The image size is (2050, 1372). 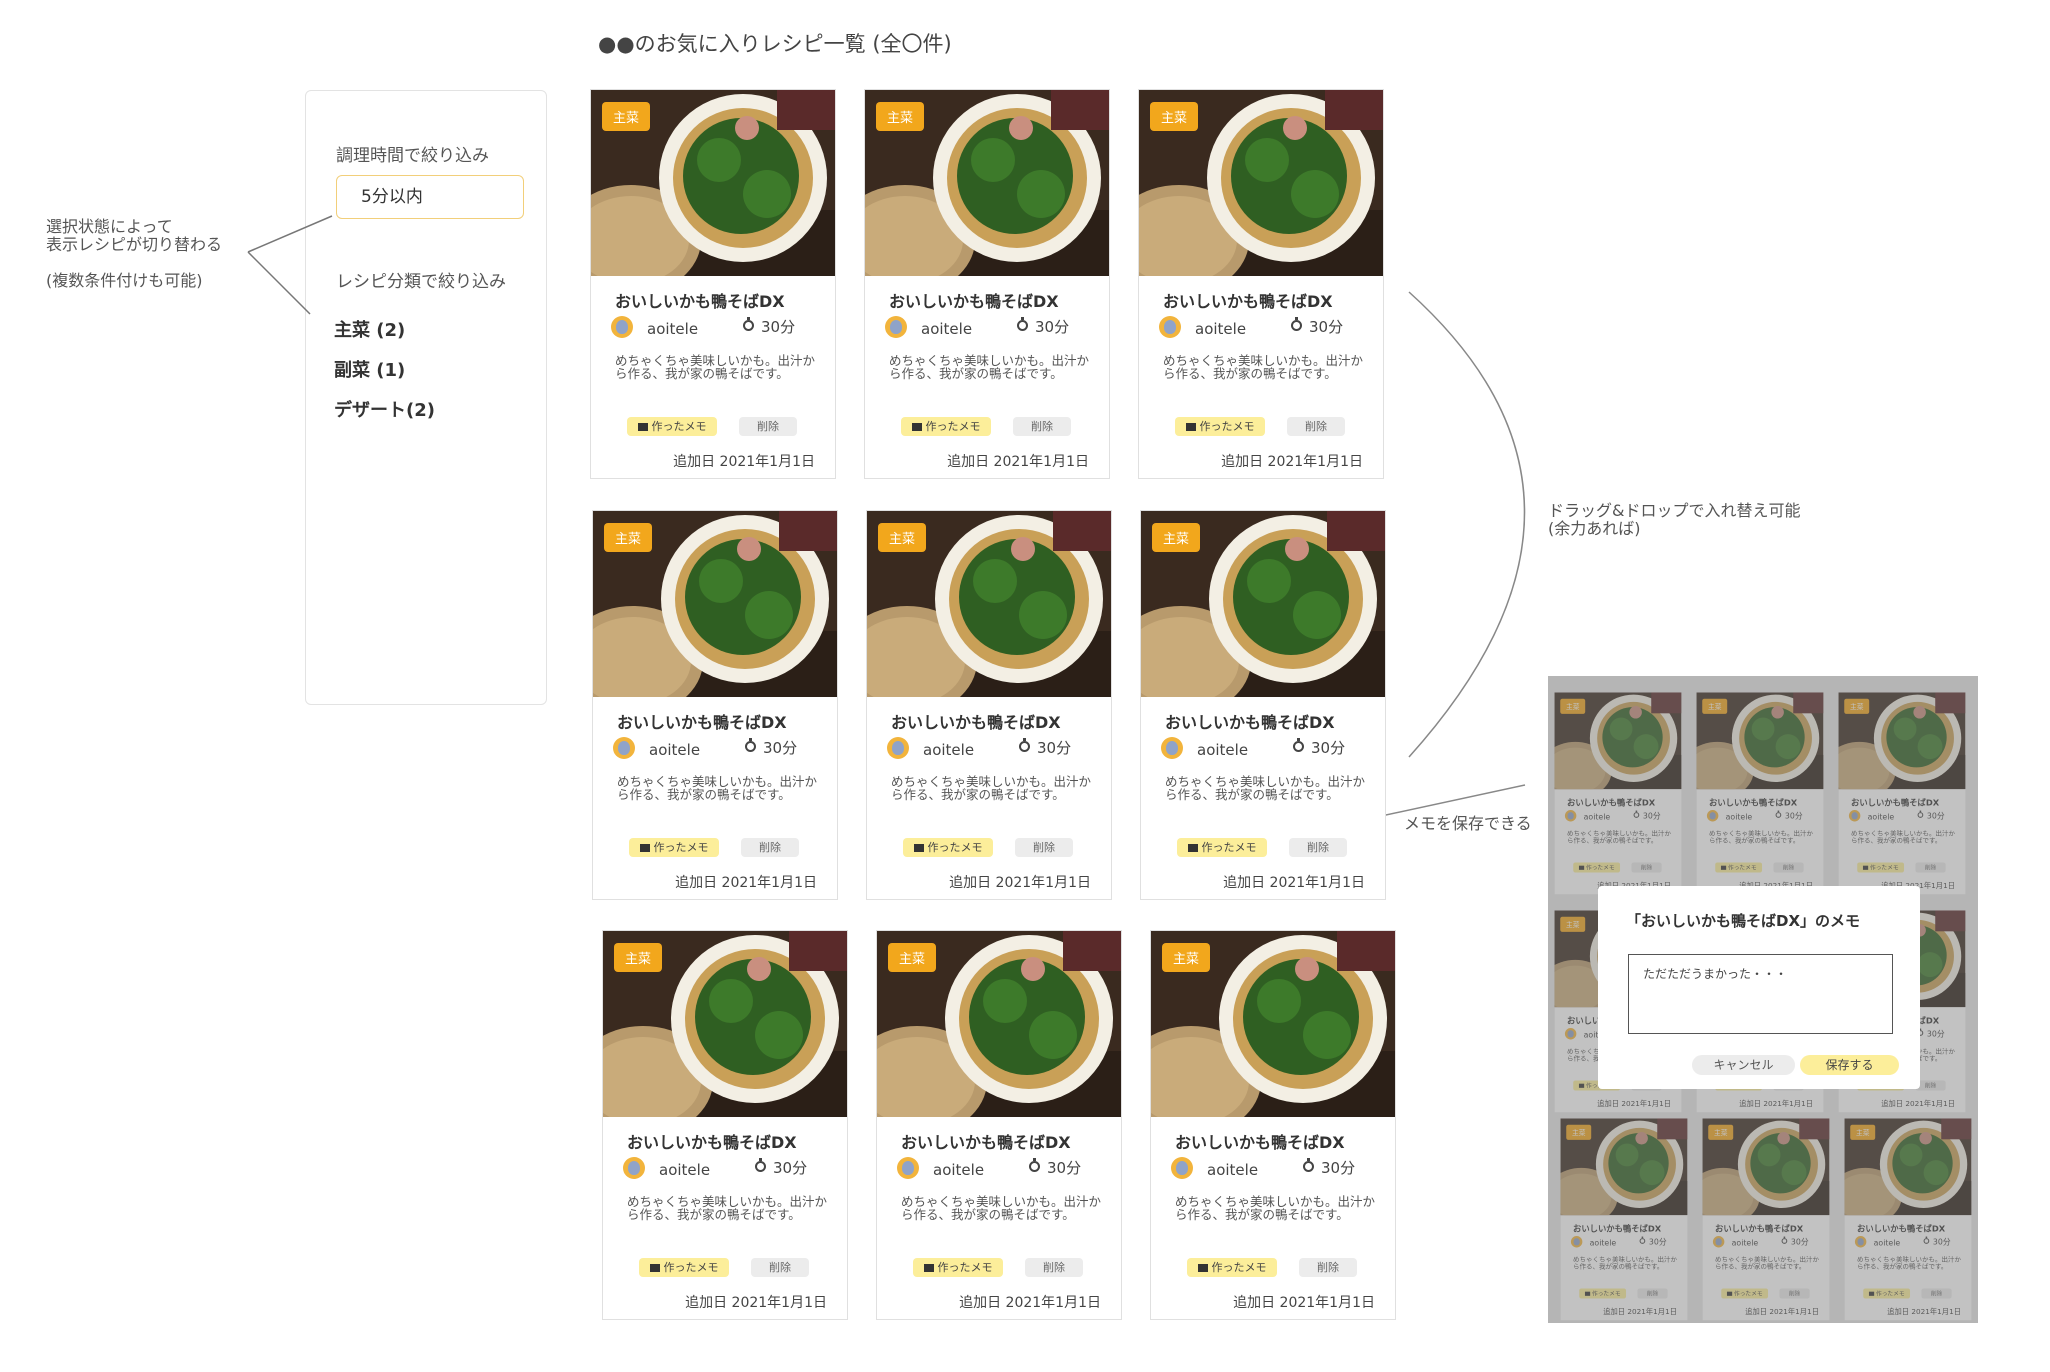 What do you see at coordinates (384, 409) in the screenshot?
I see `category-item-dessert: デザート(2)` at bounding box center [384, 409].